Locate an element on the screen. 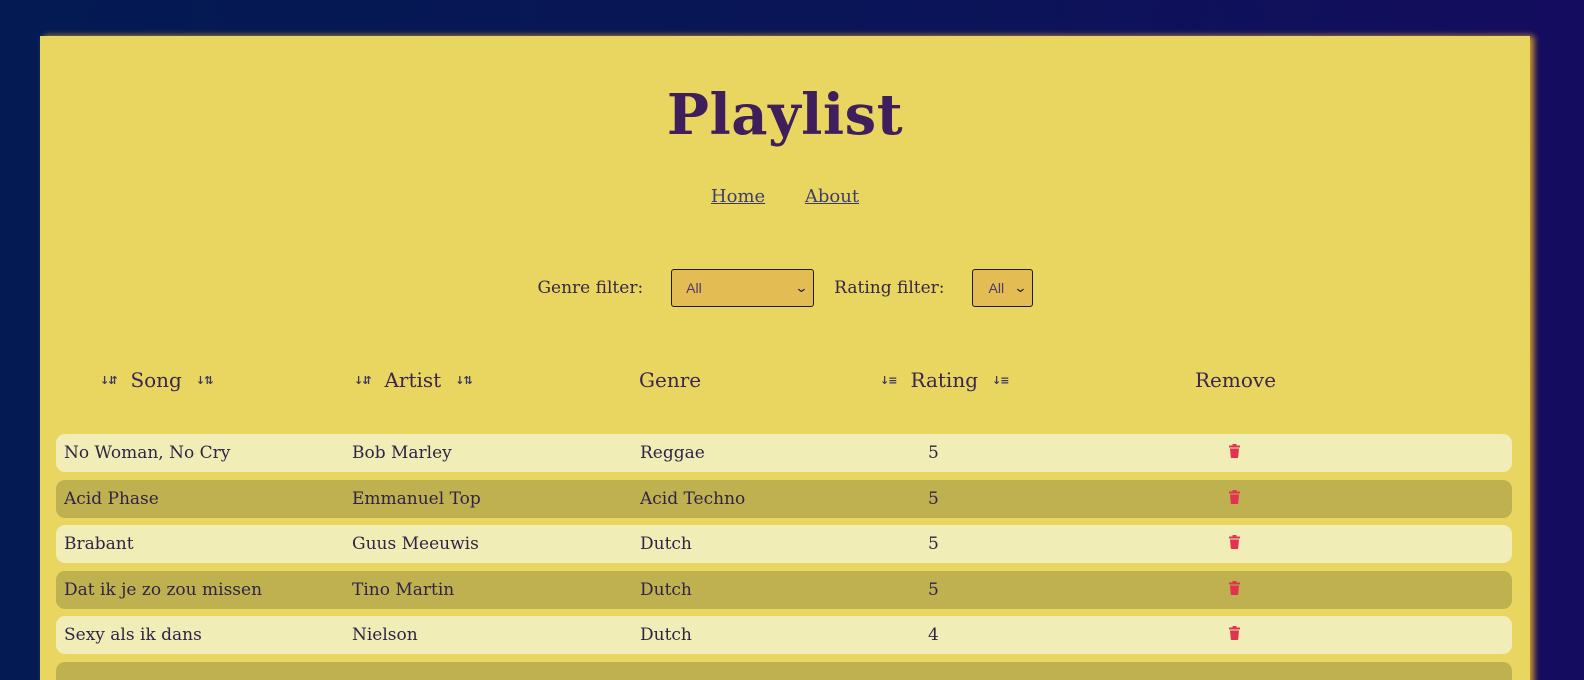 The image size is (1584, 680). genre-filter-value: All is located at coordinates (694, 288).